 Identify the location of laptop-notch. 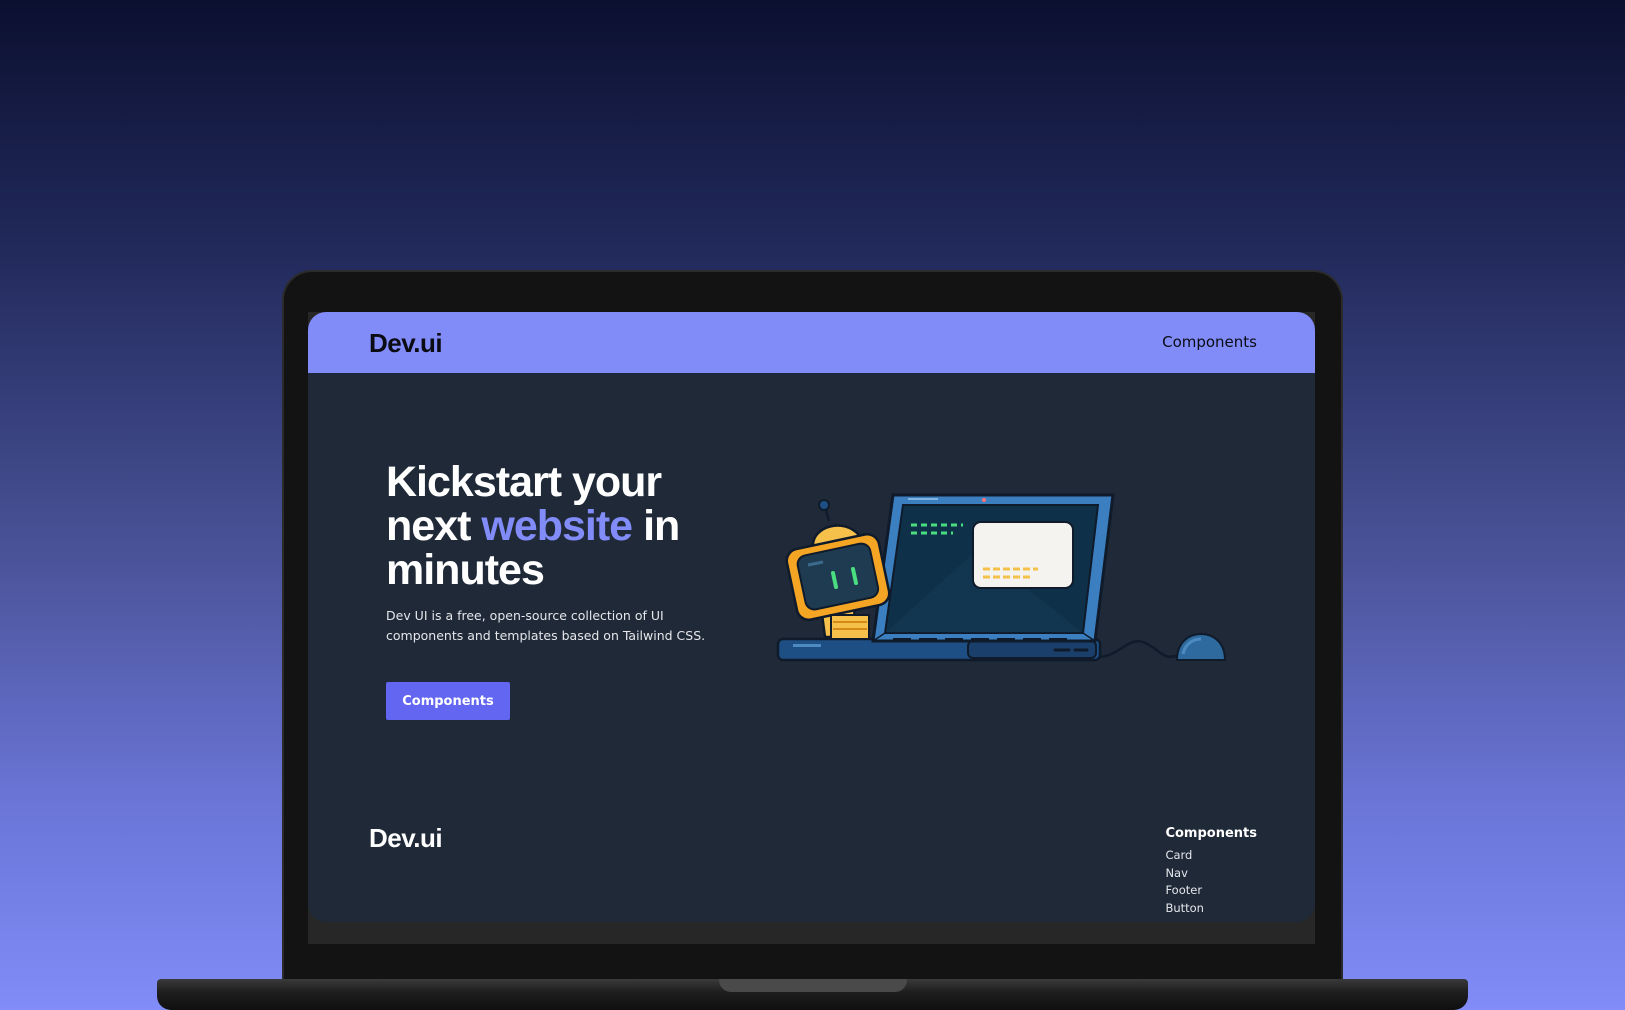
(813, 985).